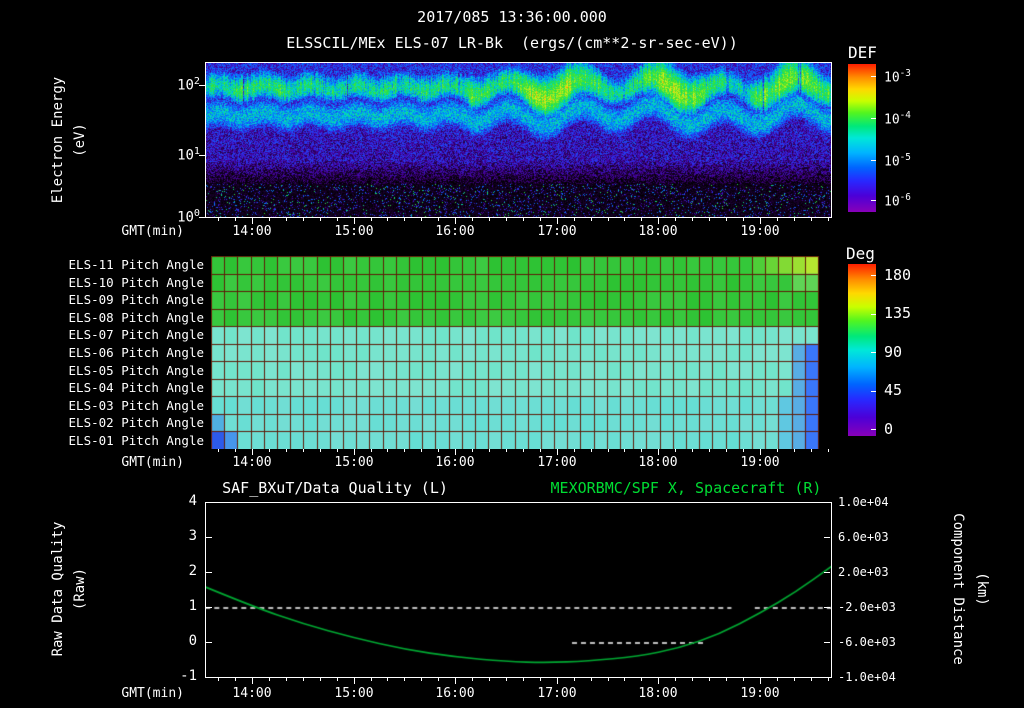 The image size is (1024, 708). I want to click on xtick-bot-1700: 17:00, so click(557, 693).